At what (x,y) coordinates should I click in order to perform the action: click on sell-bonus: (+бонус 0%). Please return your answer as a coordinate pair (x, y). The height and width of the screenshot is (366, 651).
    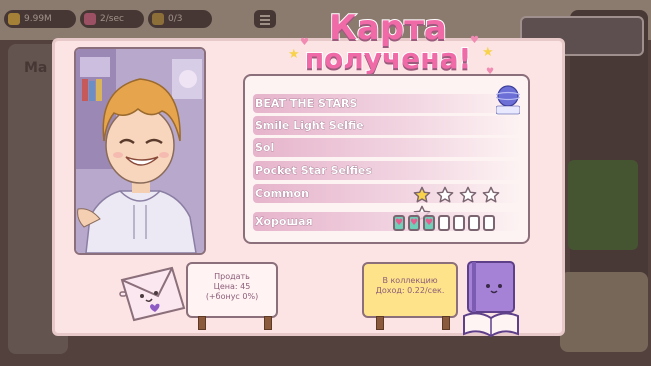
    Looking at the image, I should click on (232, 296).